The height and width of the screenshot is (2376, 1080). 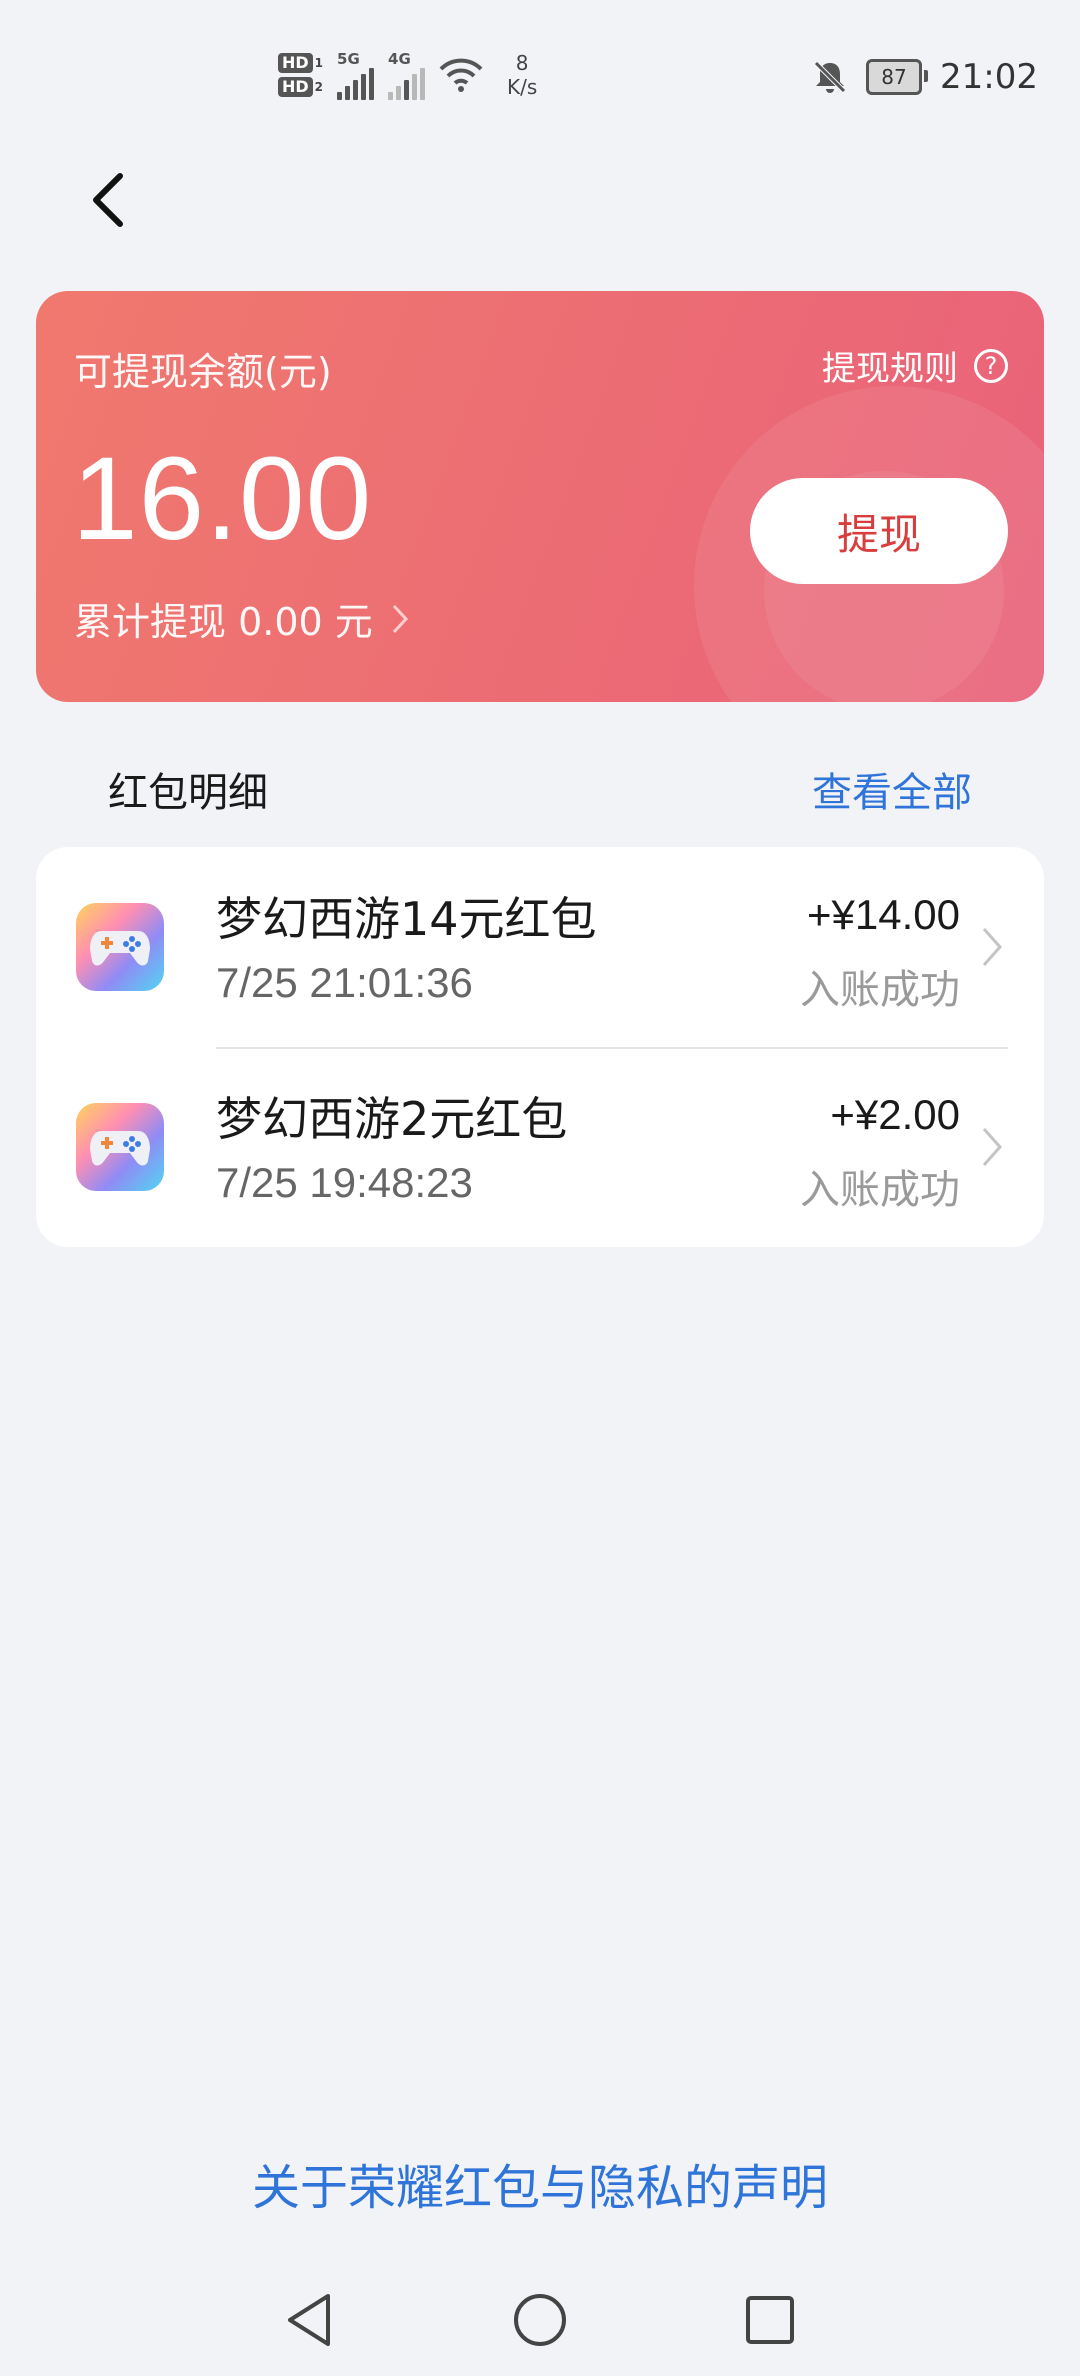 I want to click on wifi-icon, so click(x=461, y=75).